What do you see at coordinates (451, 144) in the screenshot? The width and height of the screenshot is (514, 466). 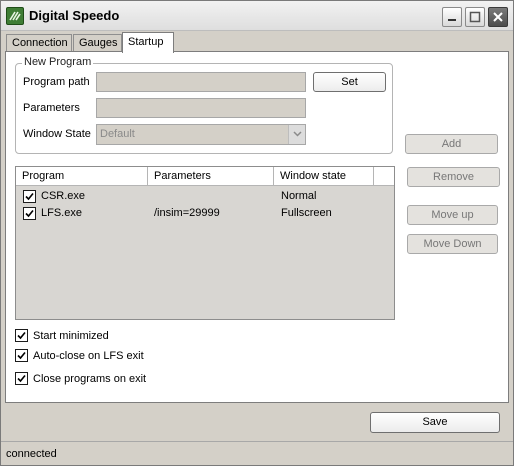 I see `add-button: Add` at bounding box center [451, 144].